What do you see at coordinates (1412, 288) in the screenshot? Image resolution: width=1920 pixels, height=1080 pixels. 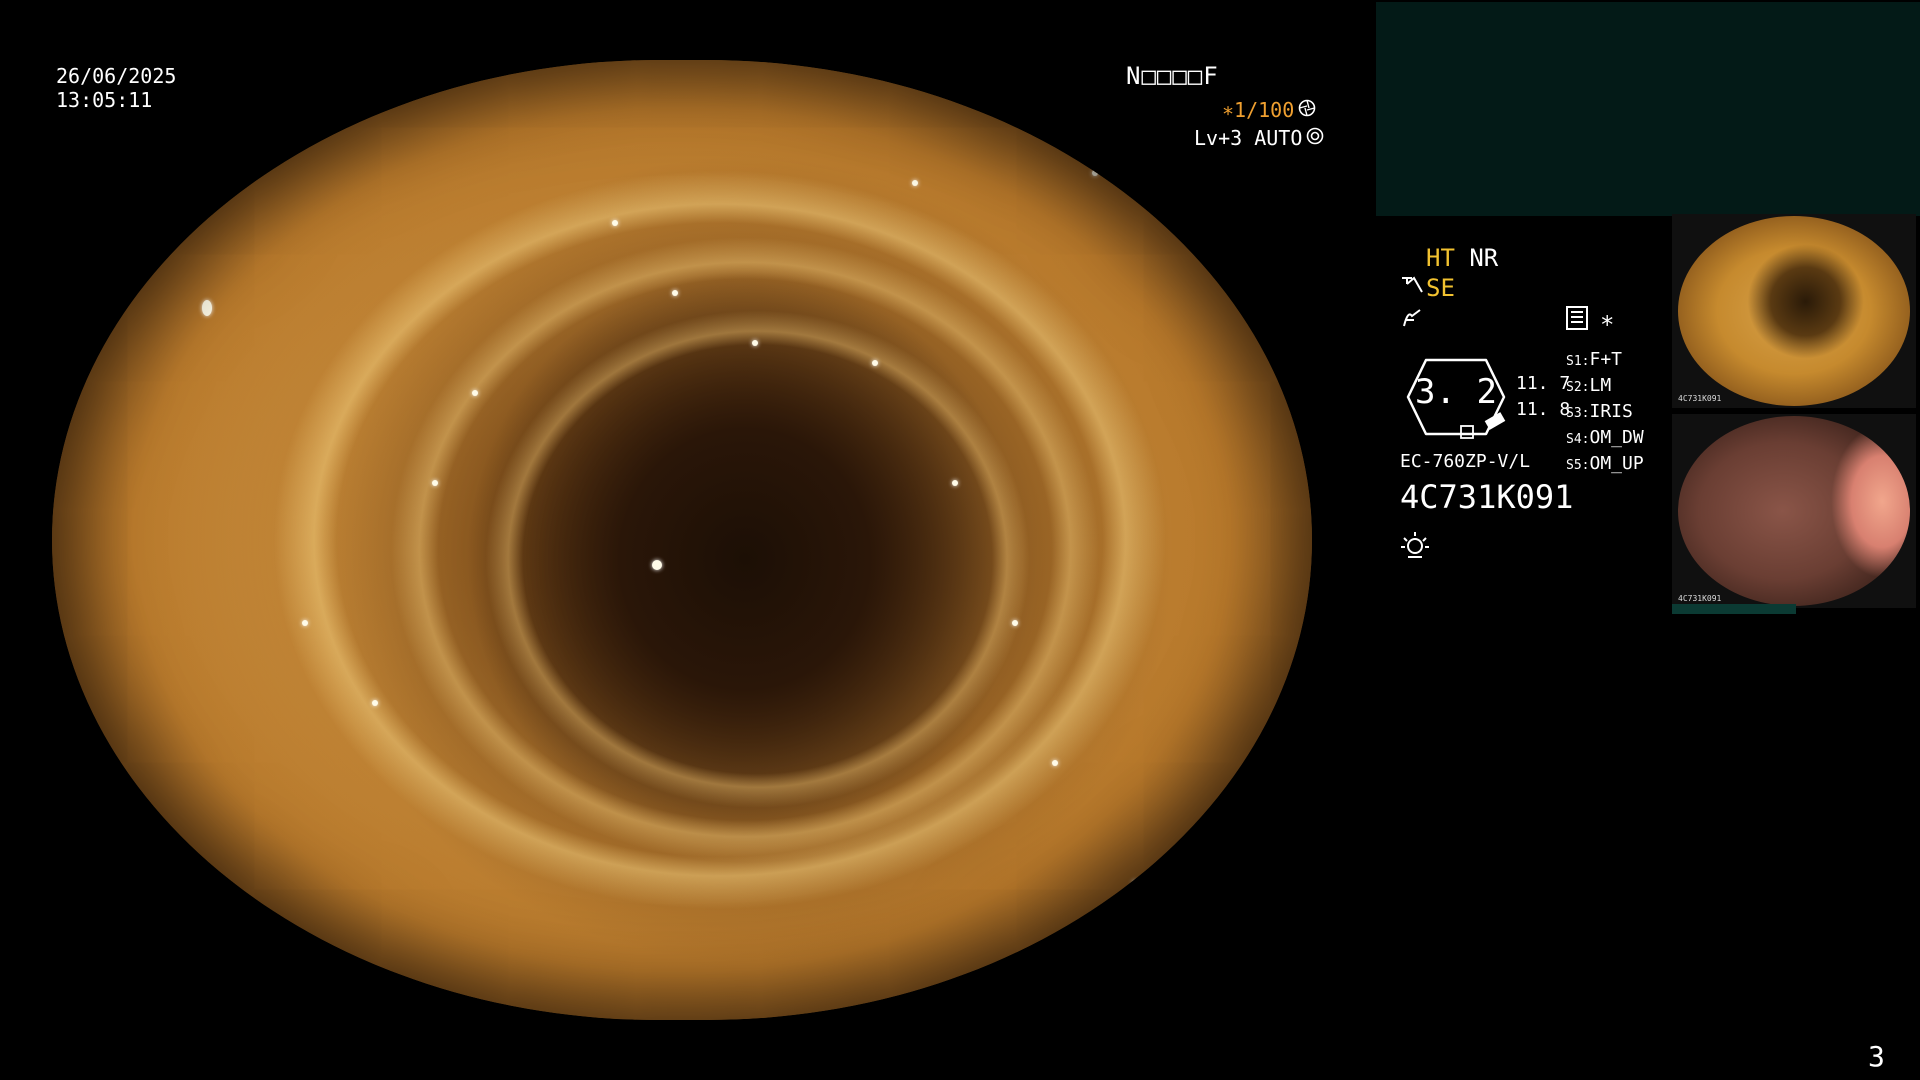 I see `structure-enhance-icon` at bounding box center [1412, 288].